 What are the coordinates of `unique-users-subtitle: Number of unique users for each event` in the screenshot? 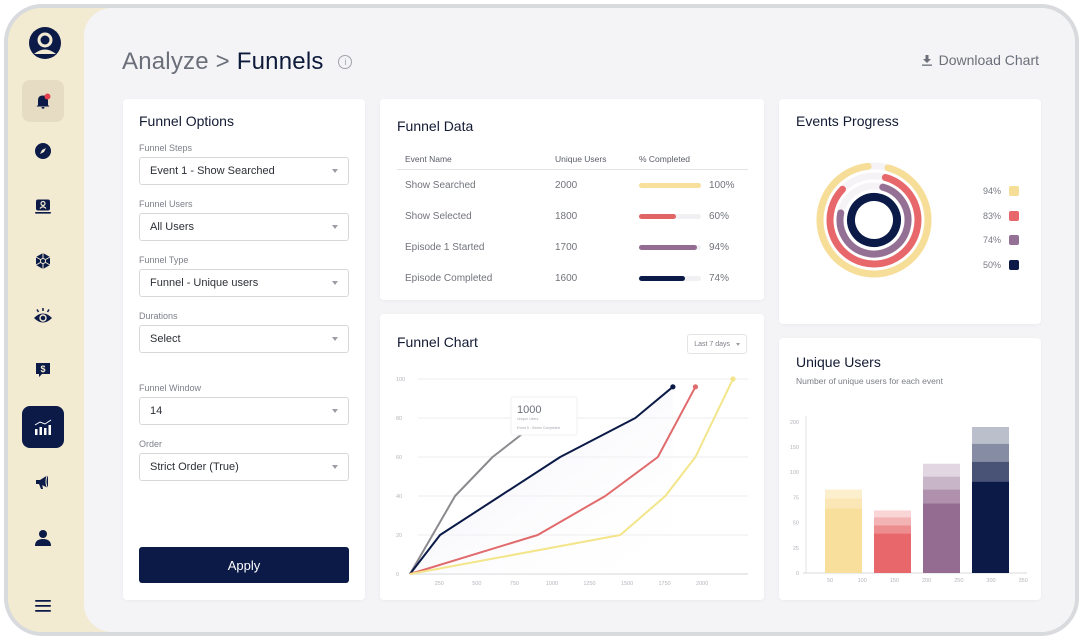 It's located at (869, 381).